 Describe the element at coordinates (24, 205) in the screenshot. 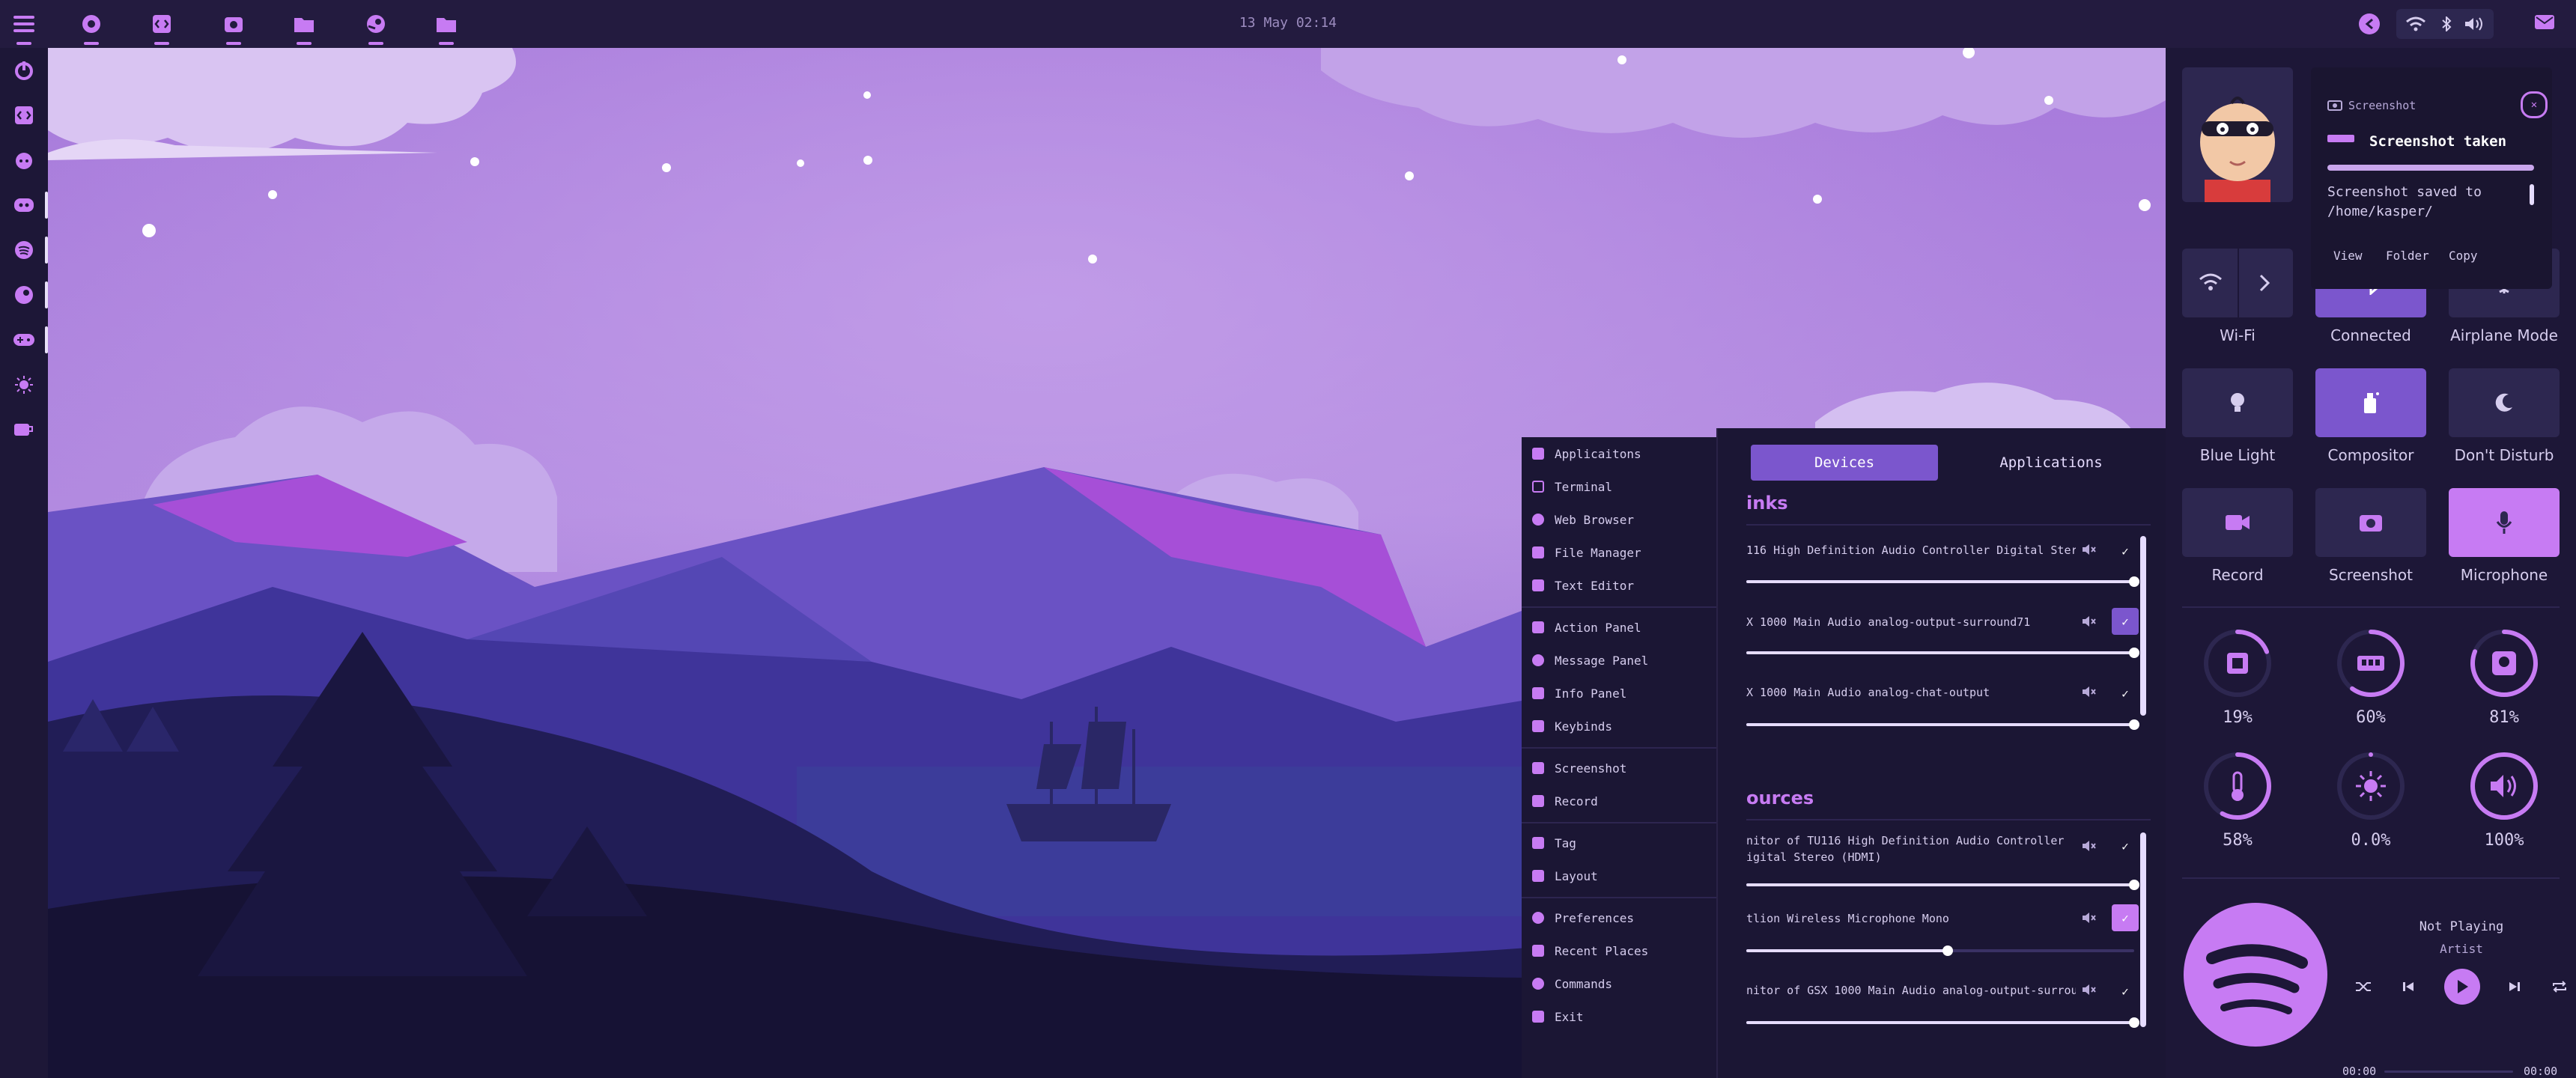

I see `discord-icon` at that location.